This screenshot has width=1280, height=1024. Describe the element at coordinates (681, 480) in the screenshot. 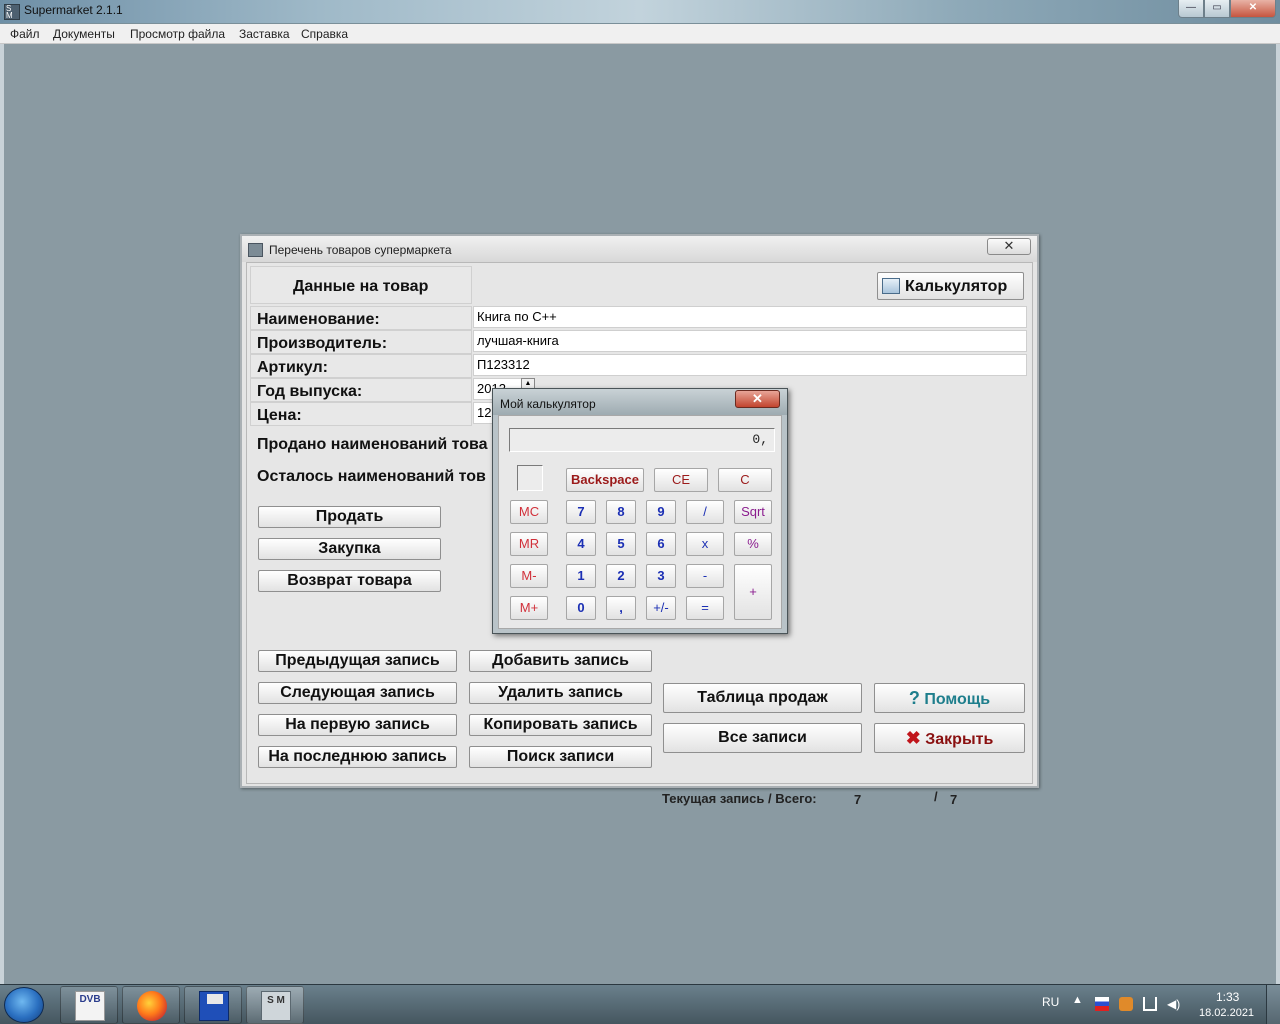

I see `ce-key: CE` at that location.